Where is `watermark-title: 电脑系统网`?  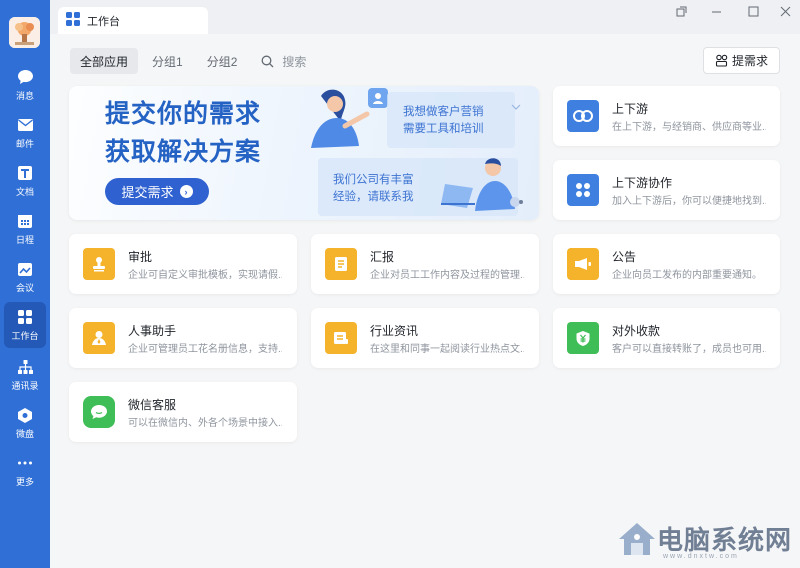 watermark-title: 电脑系统网 is located at coordinates (725, 541).